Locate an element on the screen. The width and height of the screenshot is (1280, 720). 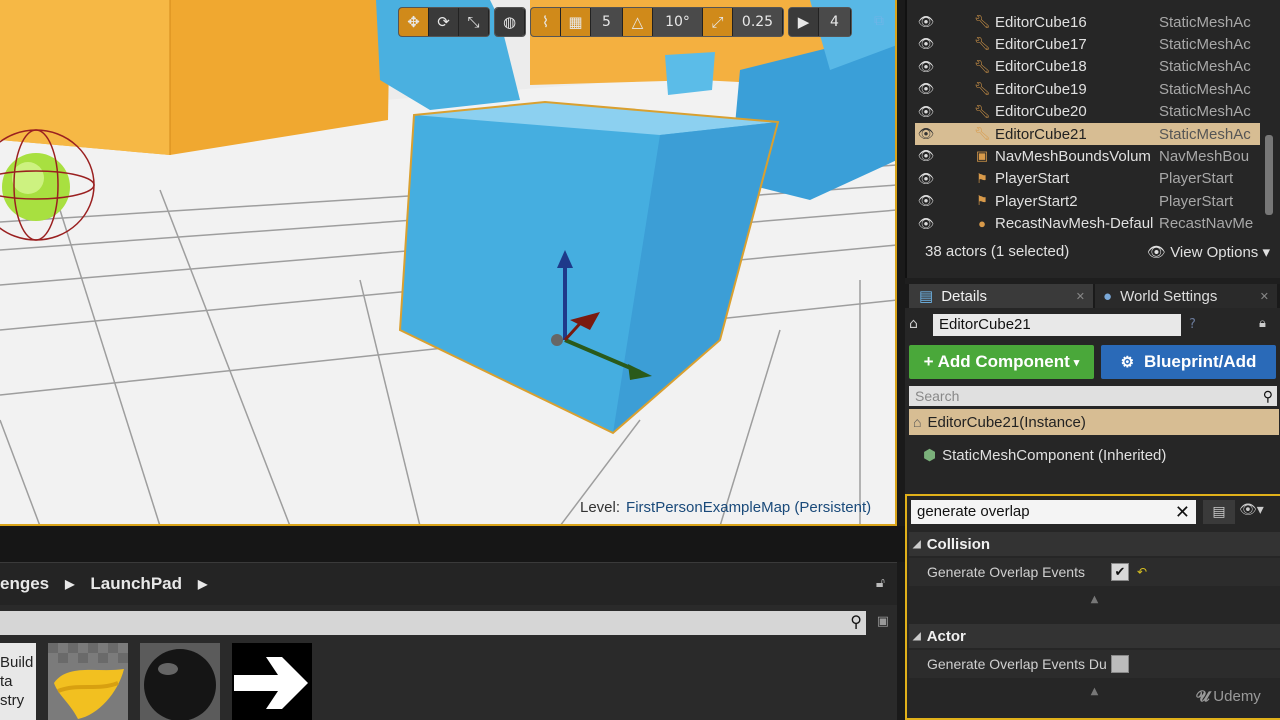
list-view-icon: ▤ is located at coordinates (1219, 512).